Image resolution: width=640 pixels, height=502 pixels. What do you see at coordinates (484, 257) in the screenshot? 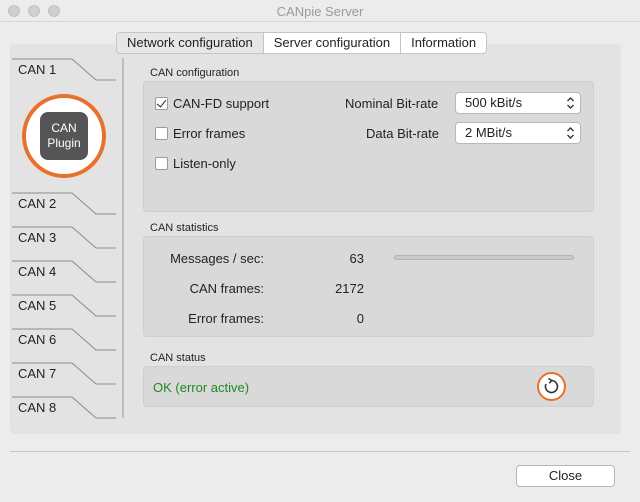
I see `bus-load-bar` at bounding box center [484, 257].